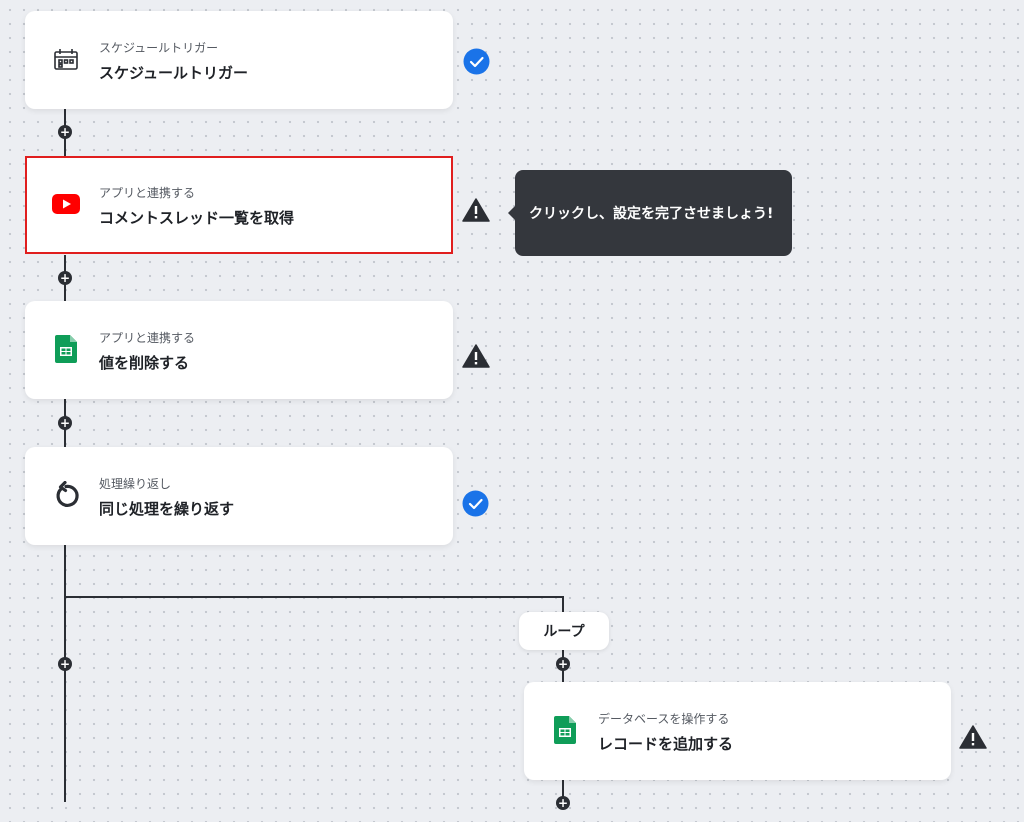 This screenshot has width=1024, height=822. I want to click on flow-step-schedule-trigger: スケジュールトリガー スケジュールトリガー, so click(239, 60).